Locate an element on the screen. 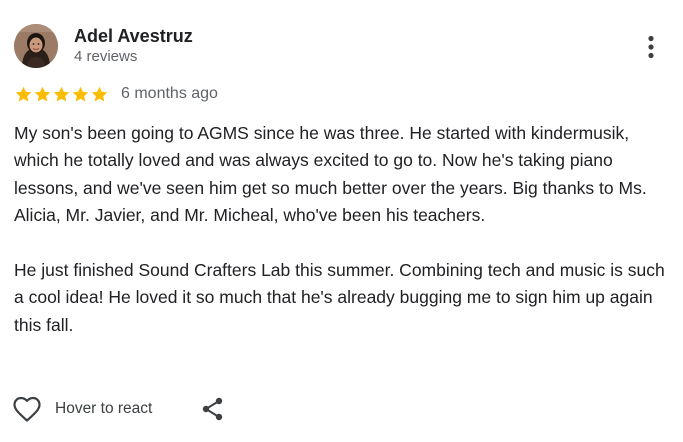  review-actions: Hover to react is located at coordinates (117, 409).